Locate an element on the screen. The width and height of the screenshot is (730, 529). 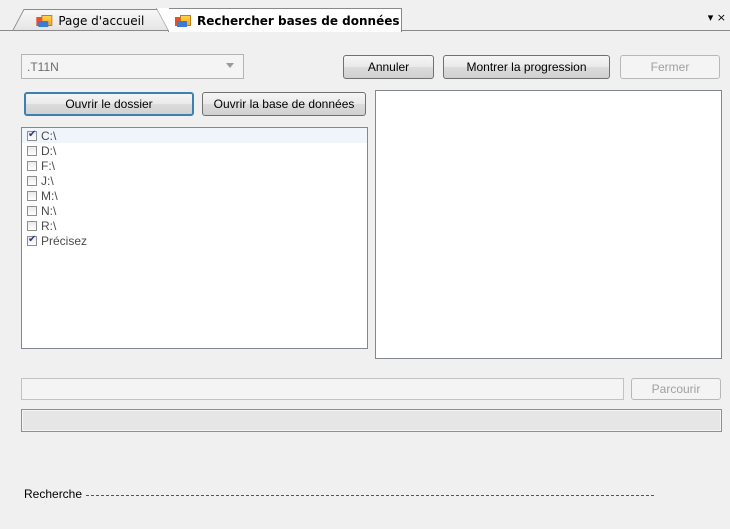
close-button: Fermer is located at coordinates (670, 67).